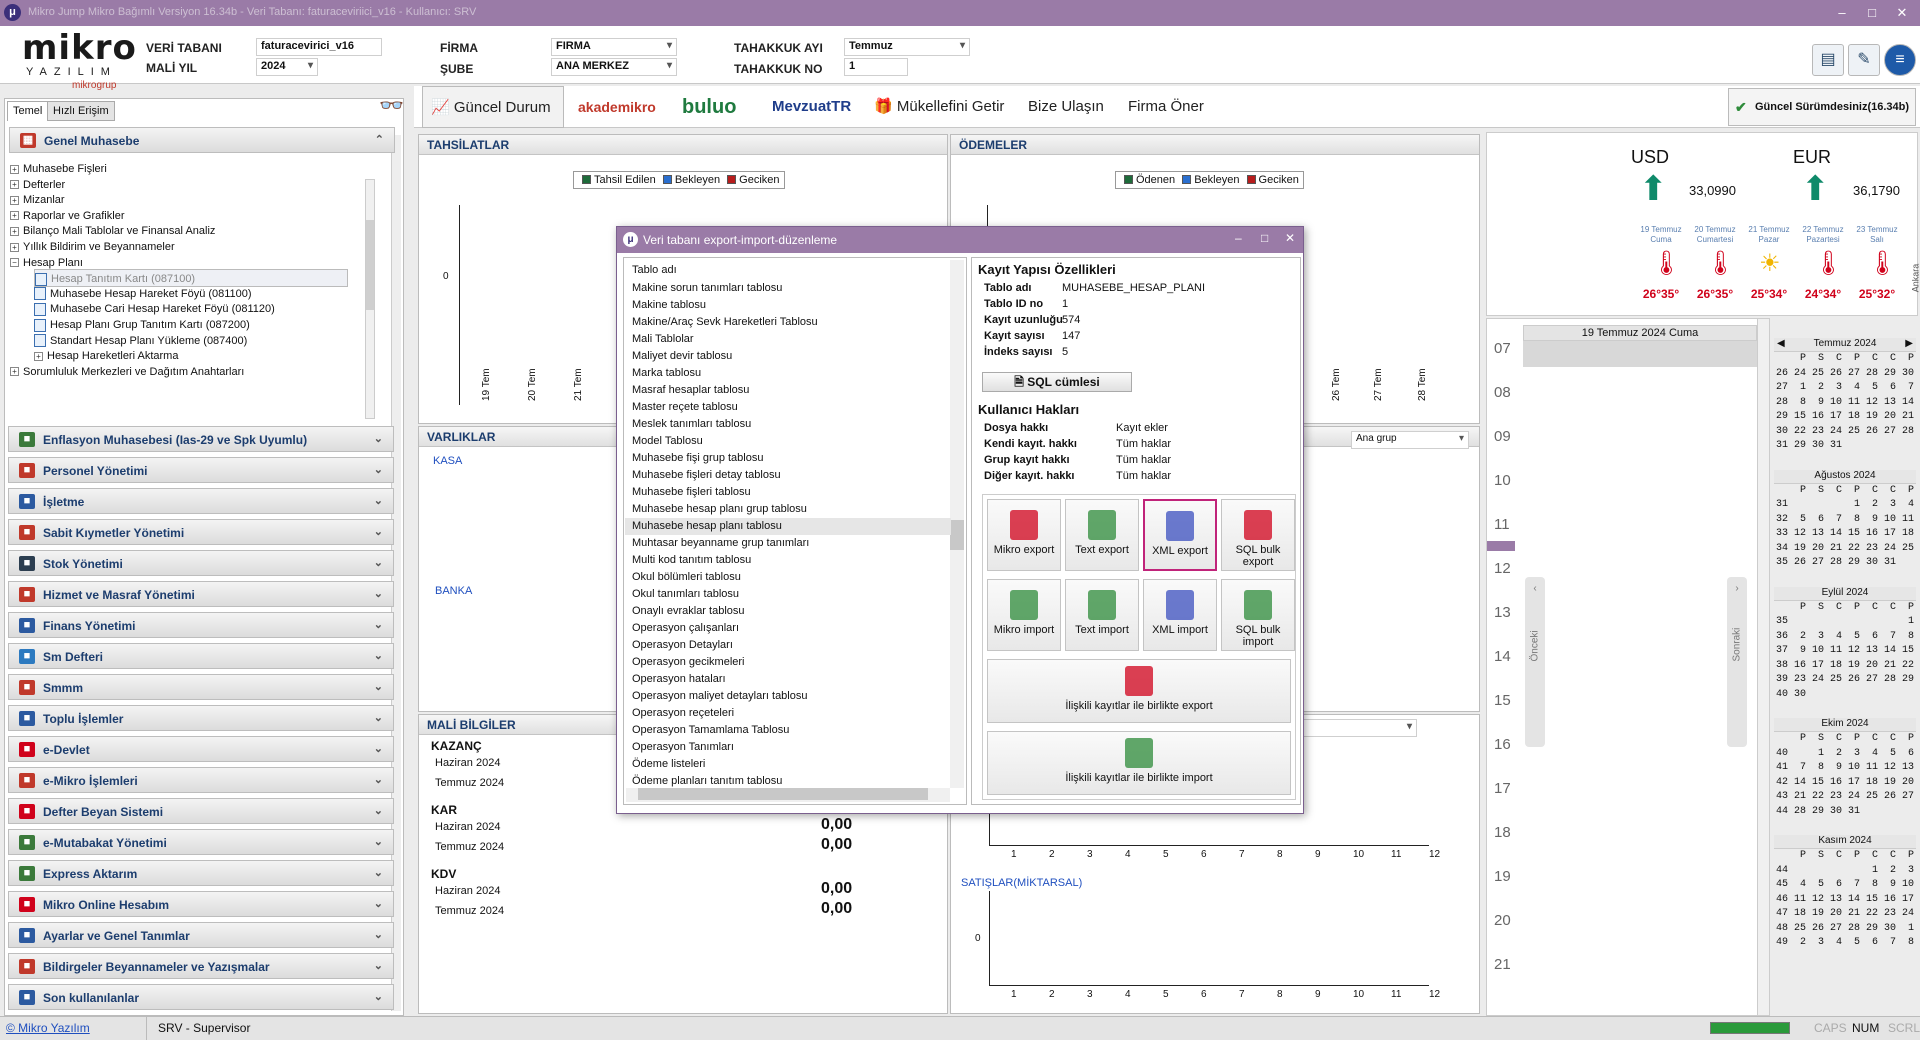  I want to click on table-list-item: Marka tablosu, so click(666, 373).